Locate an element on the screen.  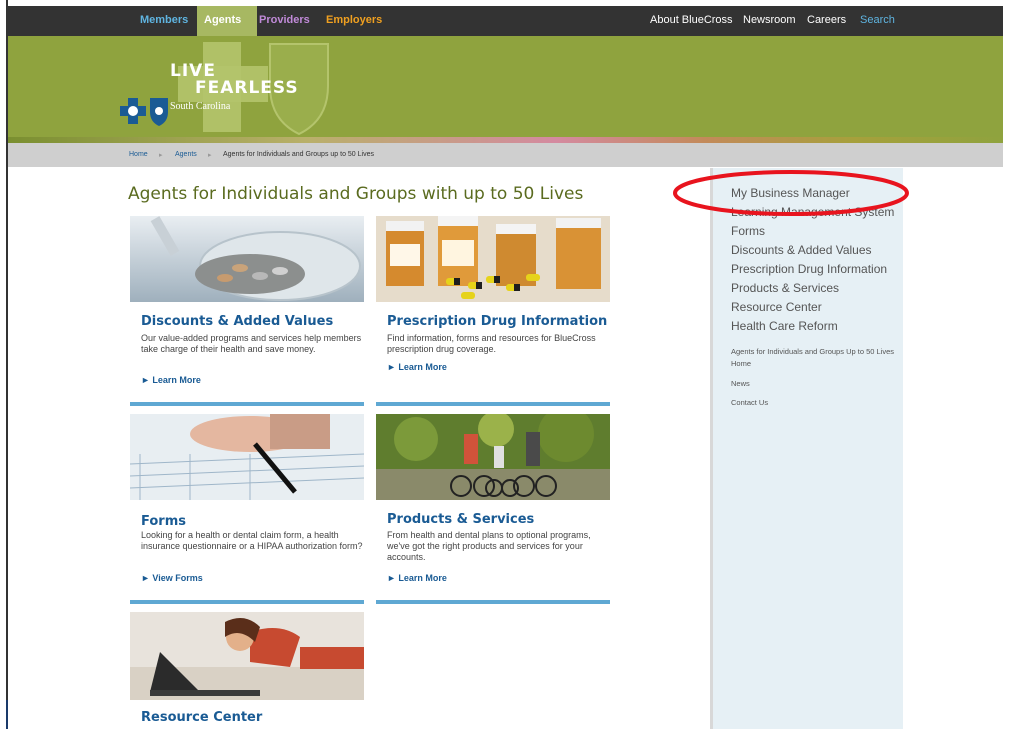
piggy-bank-coins-image is located at coordinates (247, 259).